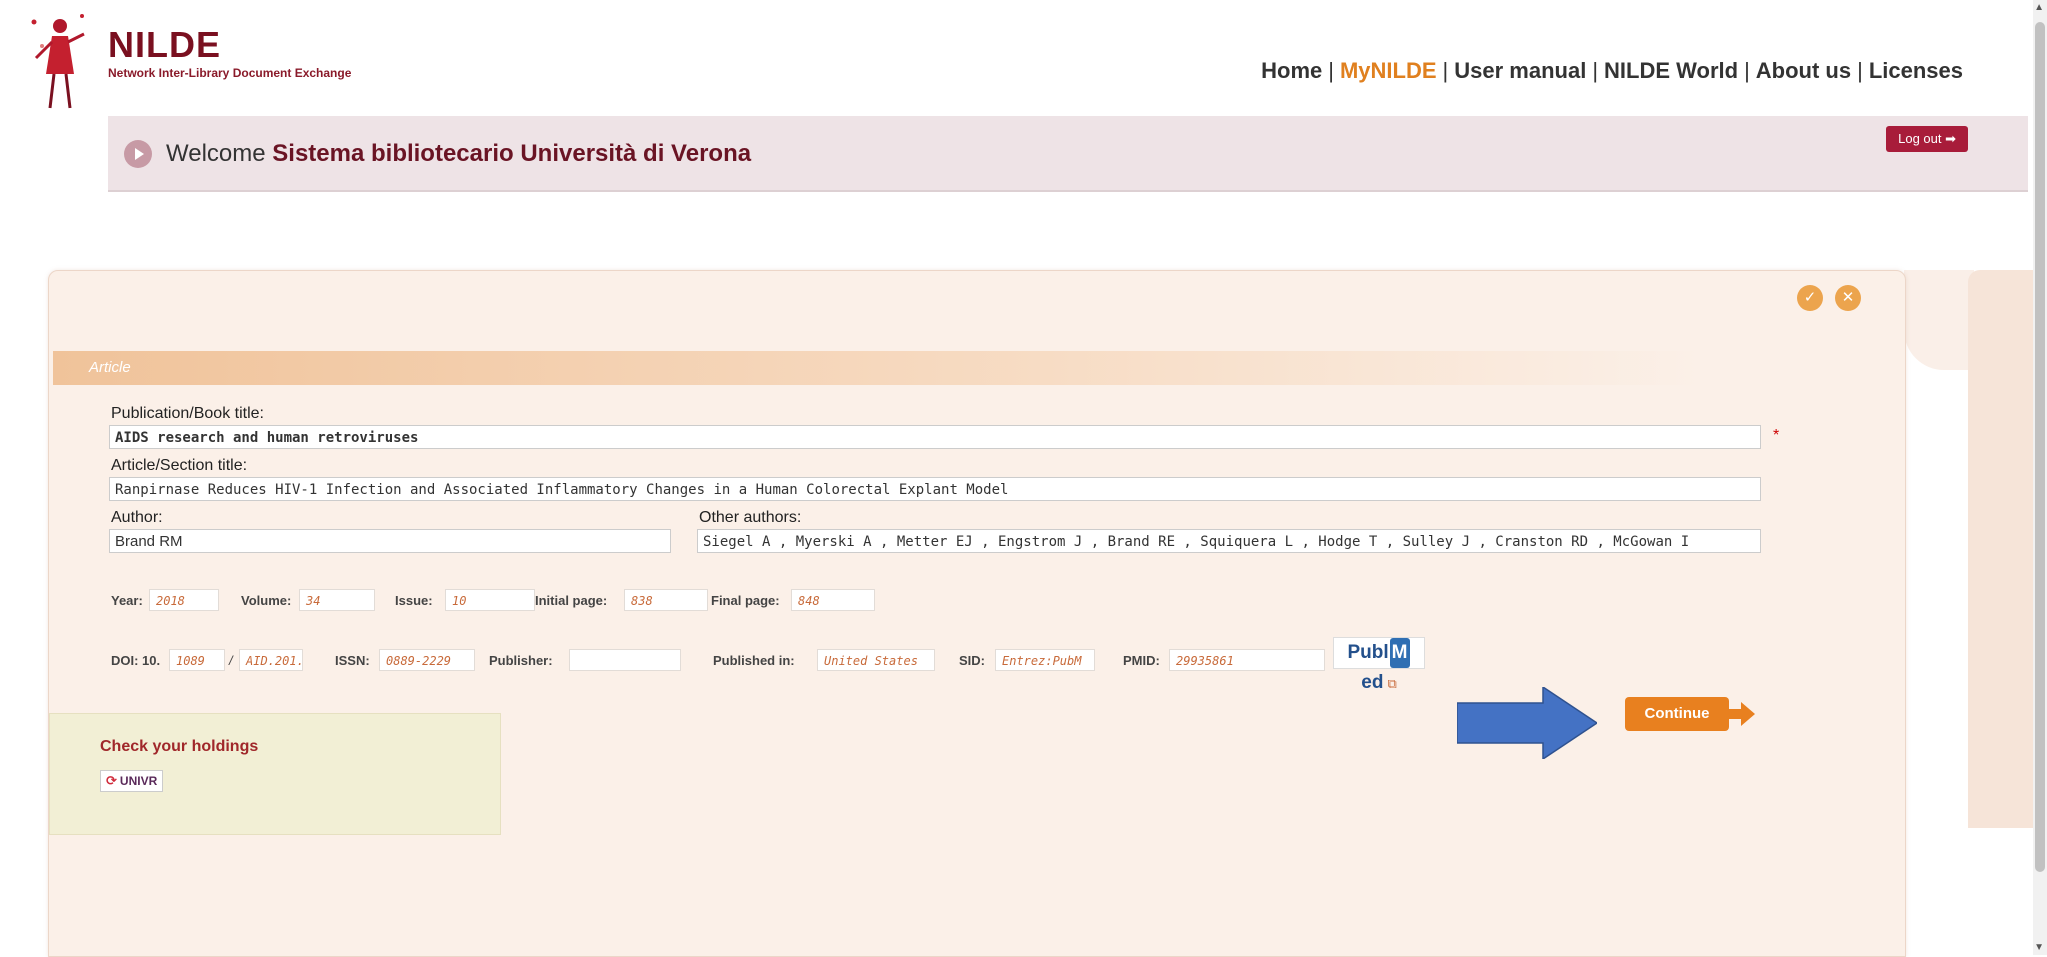 The width and height of the screenshot is (2047, 957). I want to click on author-field: Brand RM, so click(390, 541).